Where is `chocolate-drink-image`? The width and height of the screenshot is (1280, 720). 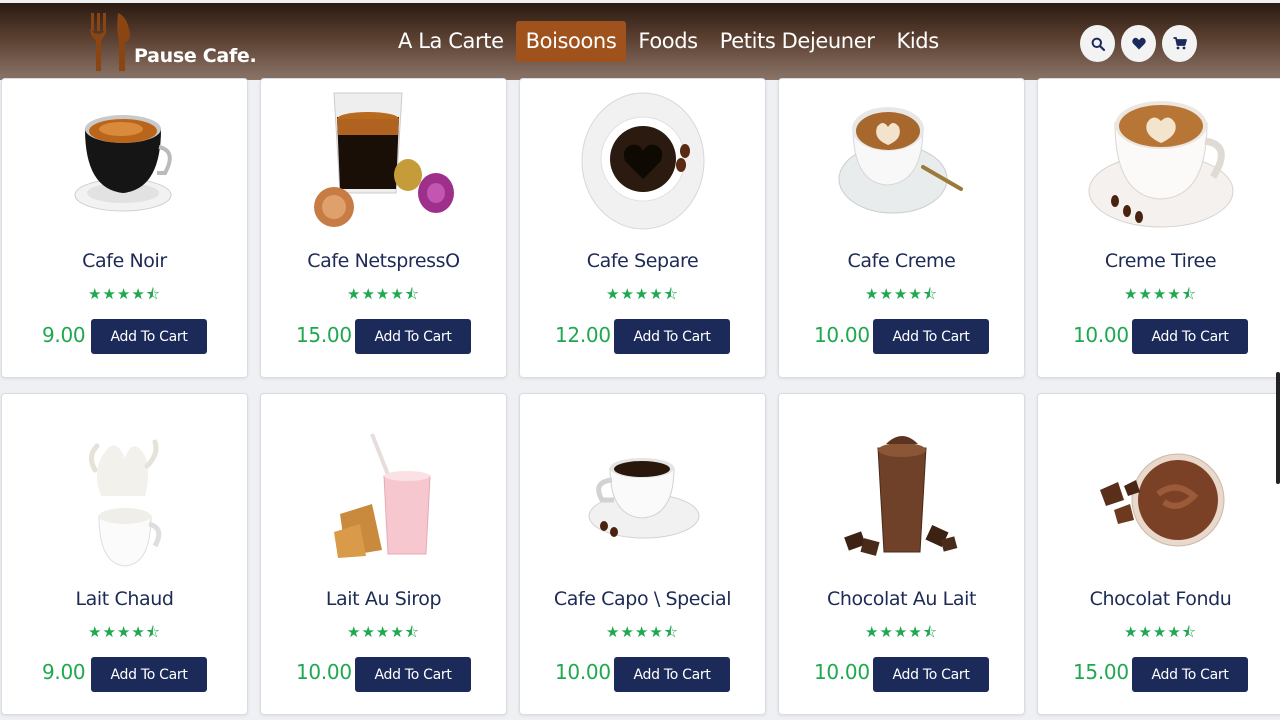 chocolate-drink-image is located at coordinates (900, 496).